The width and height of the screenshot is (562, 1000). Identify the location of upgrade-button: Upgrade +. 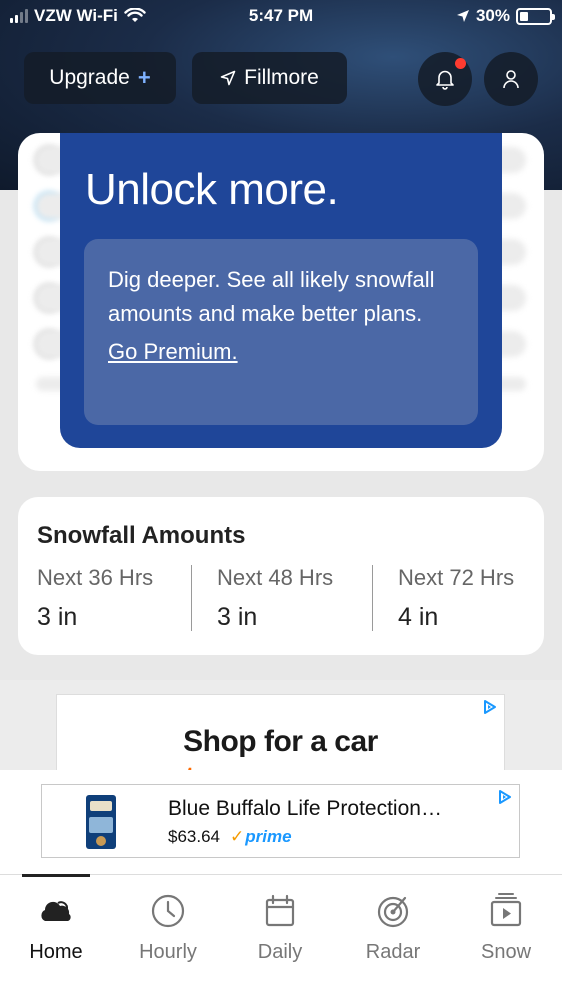
(100, 78).